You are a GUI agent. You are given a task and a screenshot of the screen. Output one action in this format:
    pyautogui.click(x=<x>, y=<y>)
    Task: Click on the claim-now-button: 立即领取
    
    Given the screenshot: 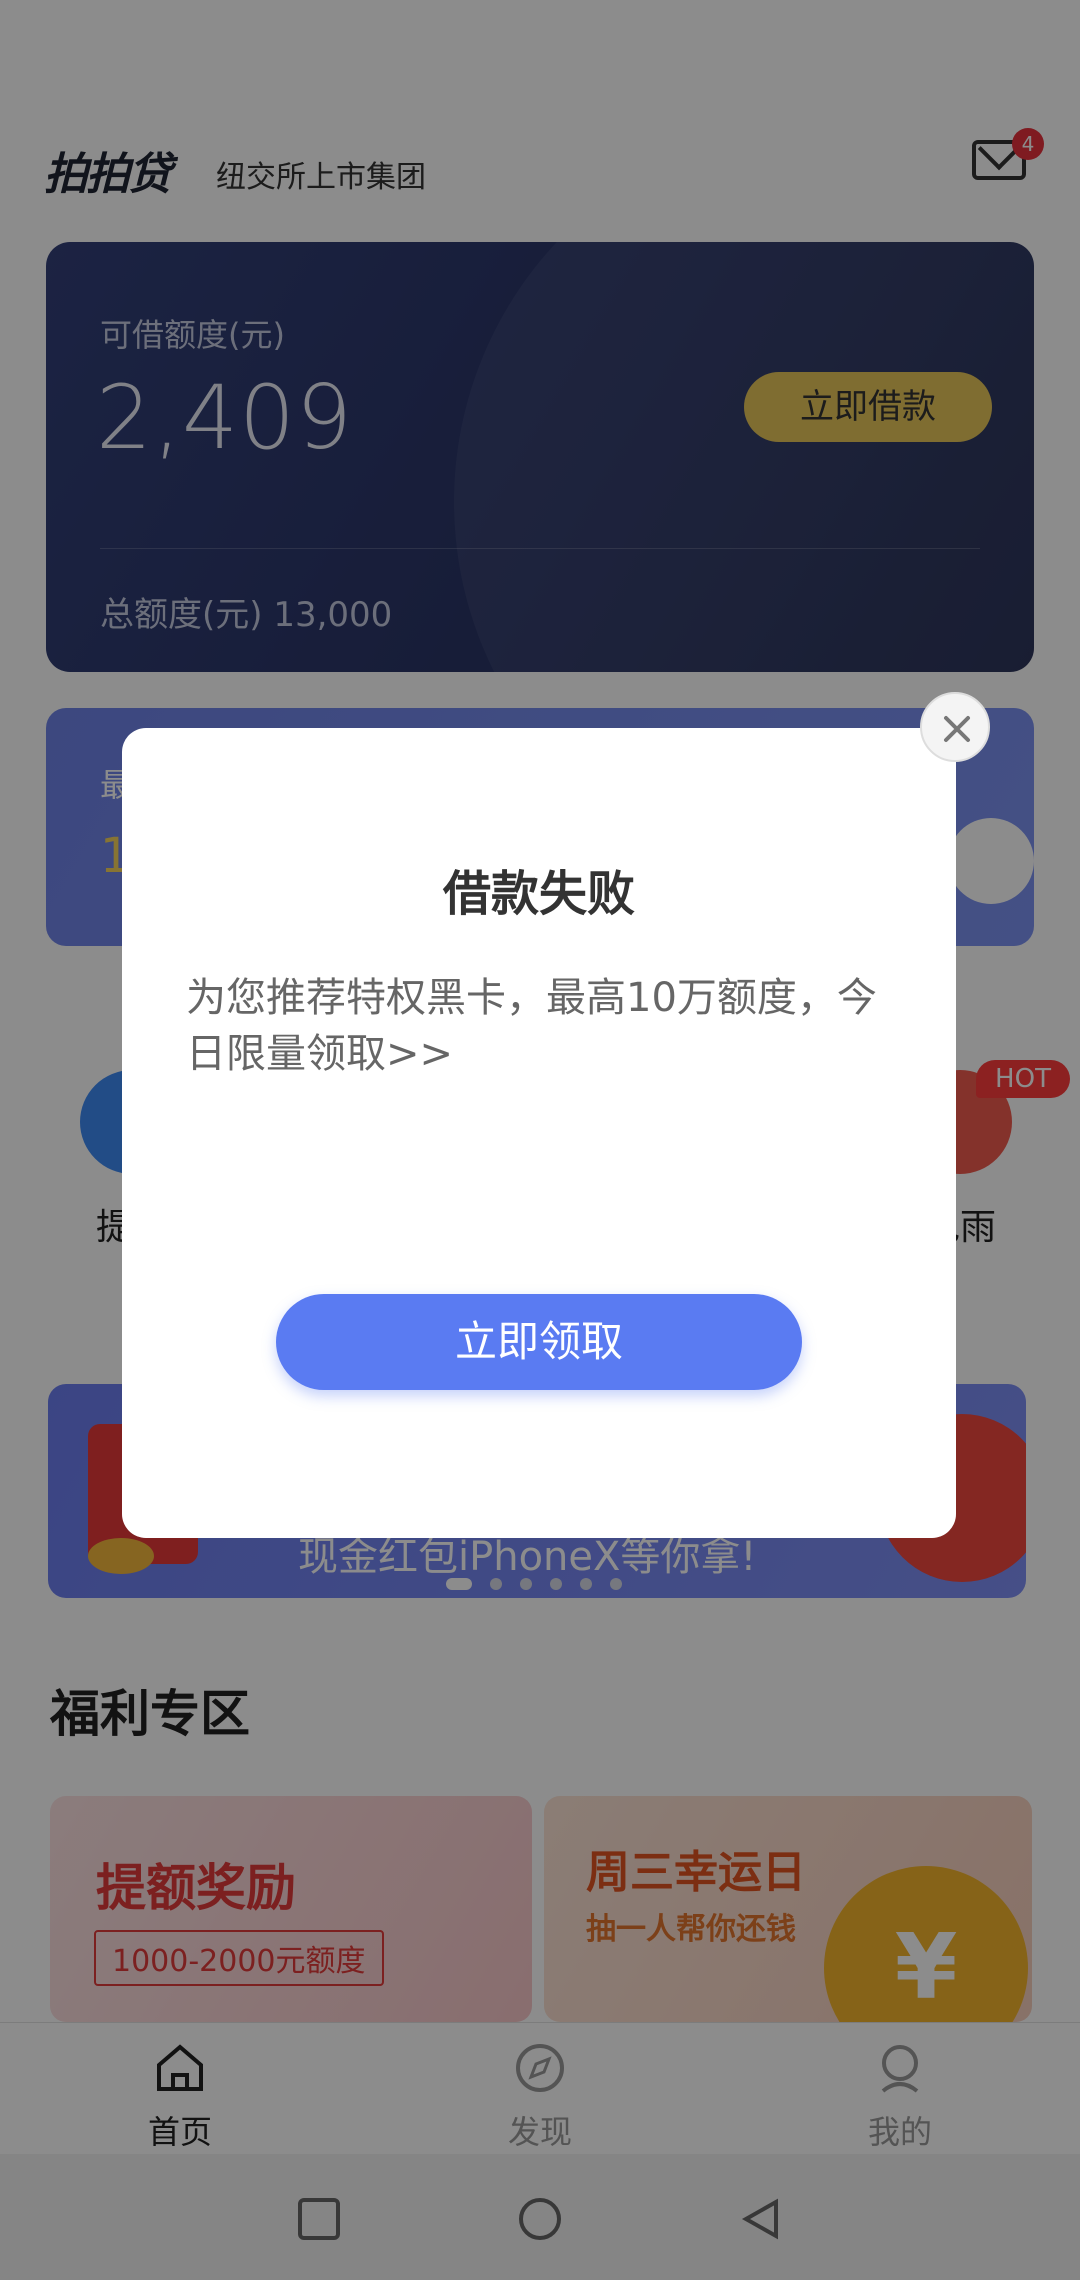 What is the action you would take?
    pyautogui.click(x=539, y=1342)
    